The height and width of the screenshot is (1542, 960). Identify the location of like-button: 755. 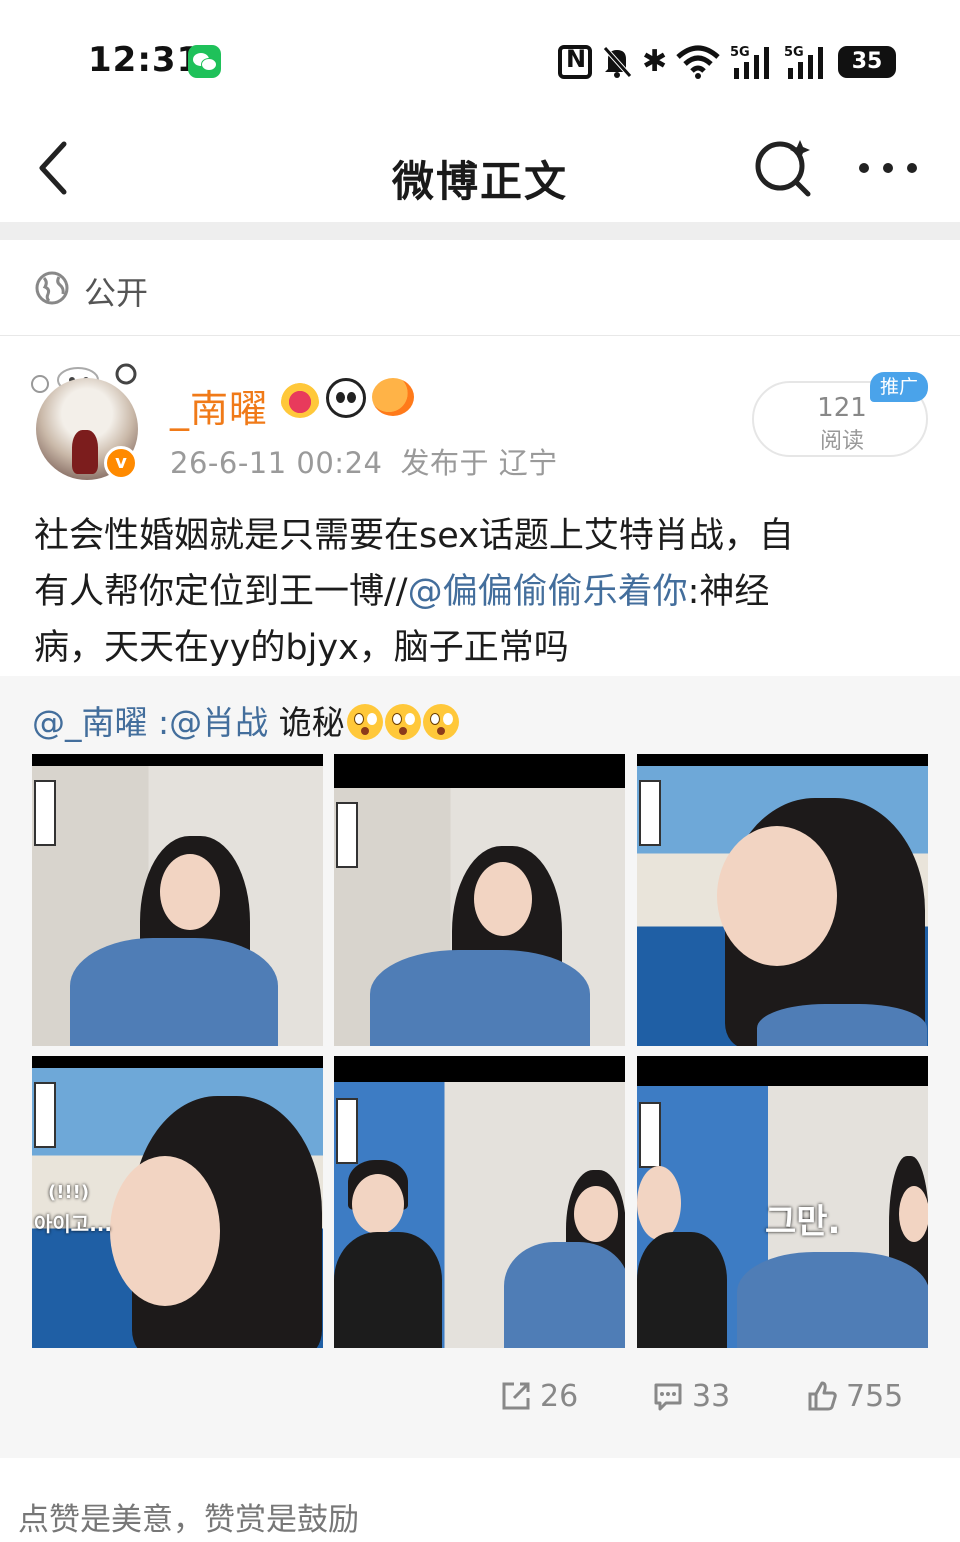
(854, 1396).